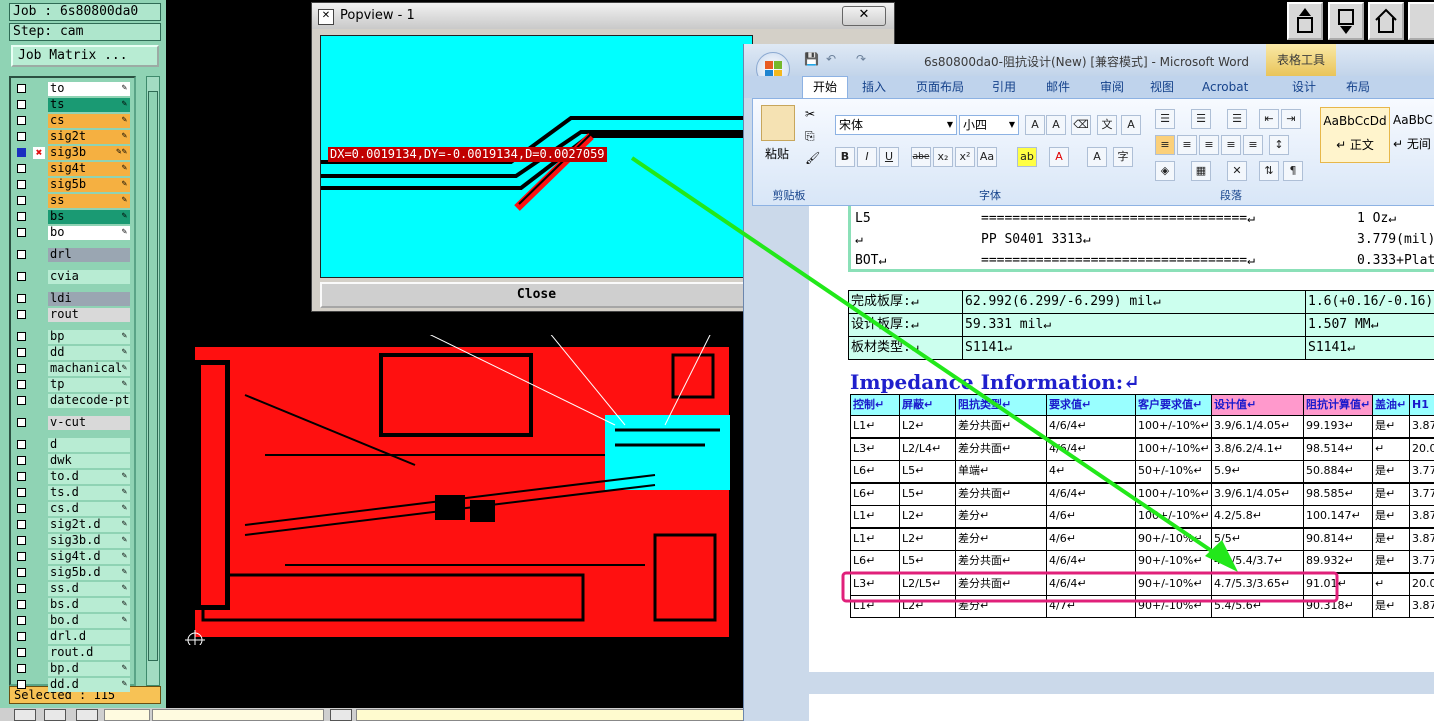  Describe the element at coordinates (1090, 587) in the screenshot. I see `highlight-box` at that location.